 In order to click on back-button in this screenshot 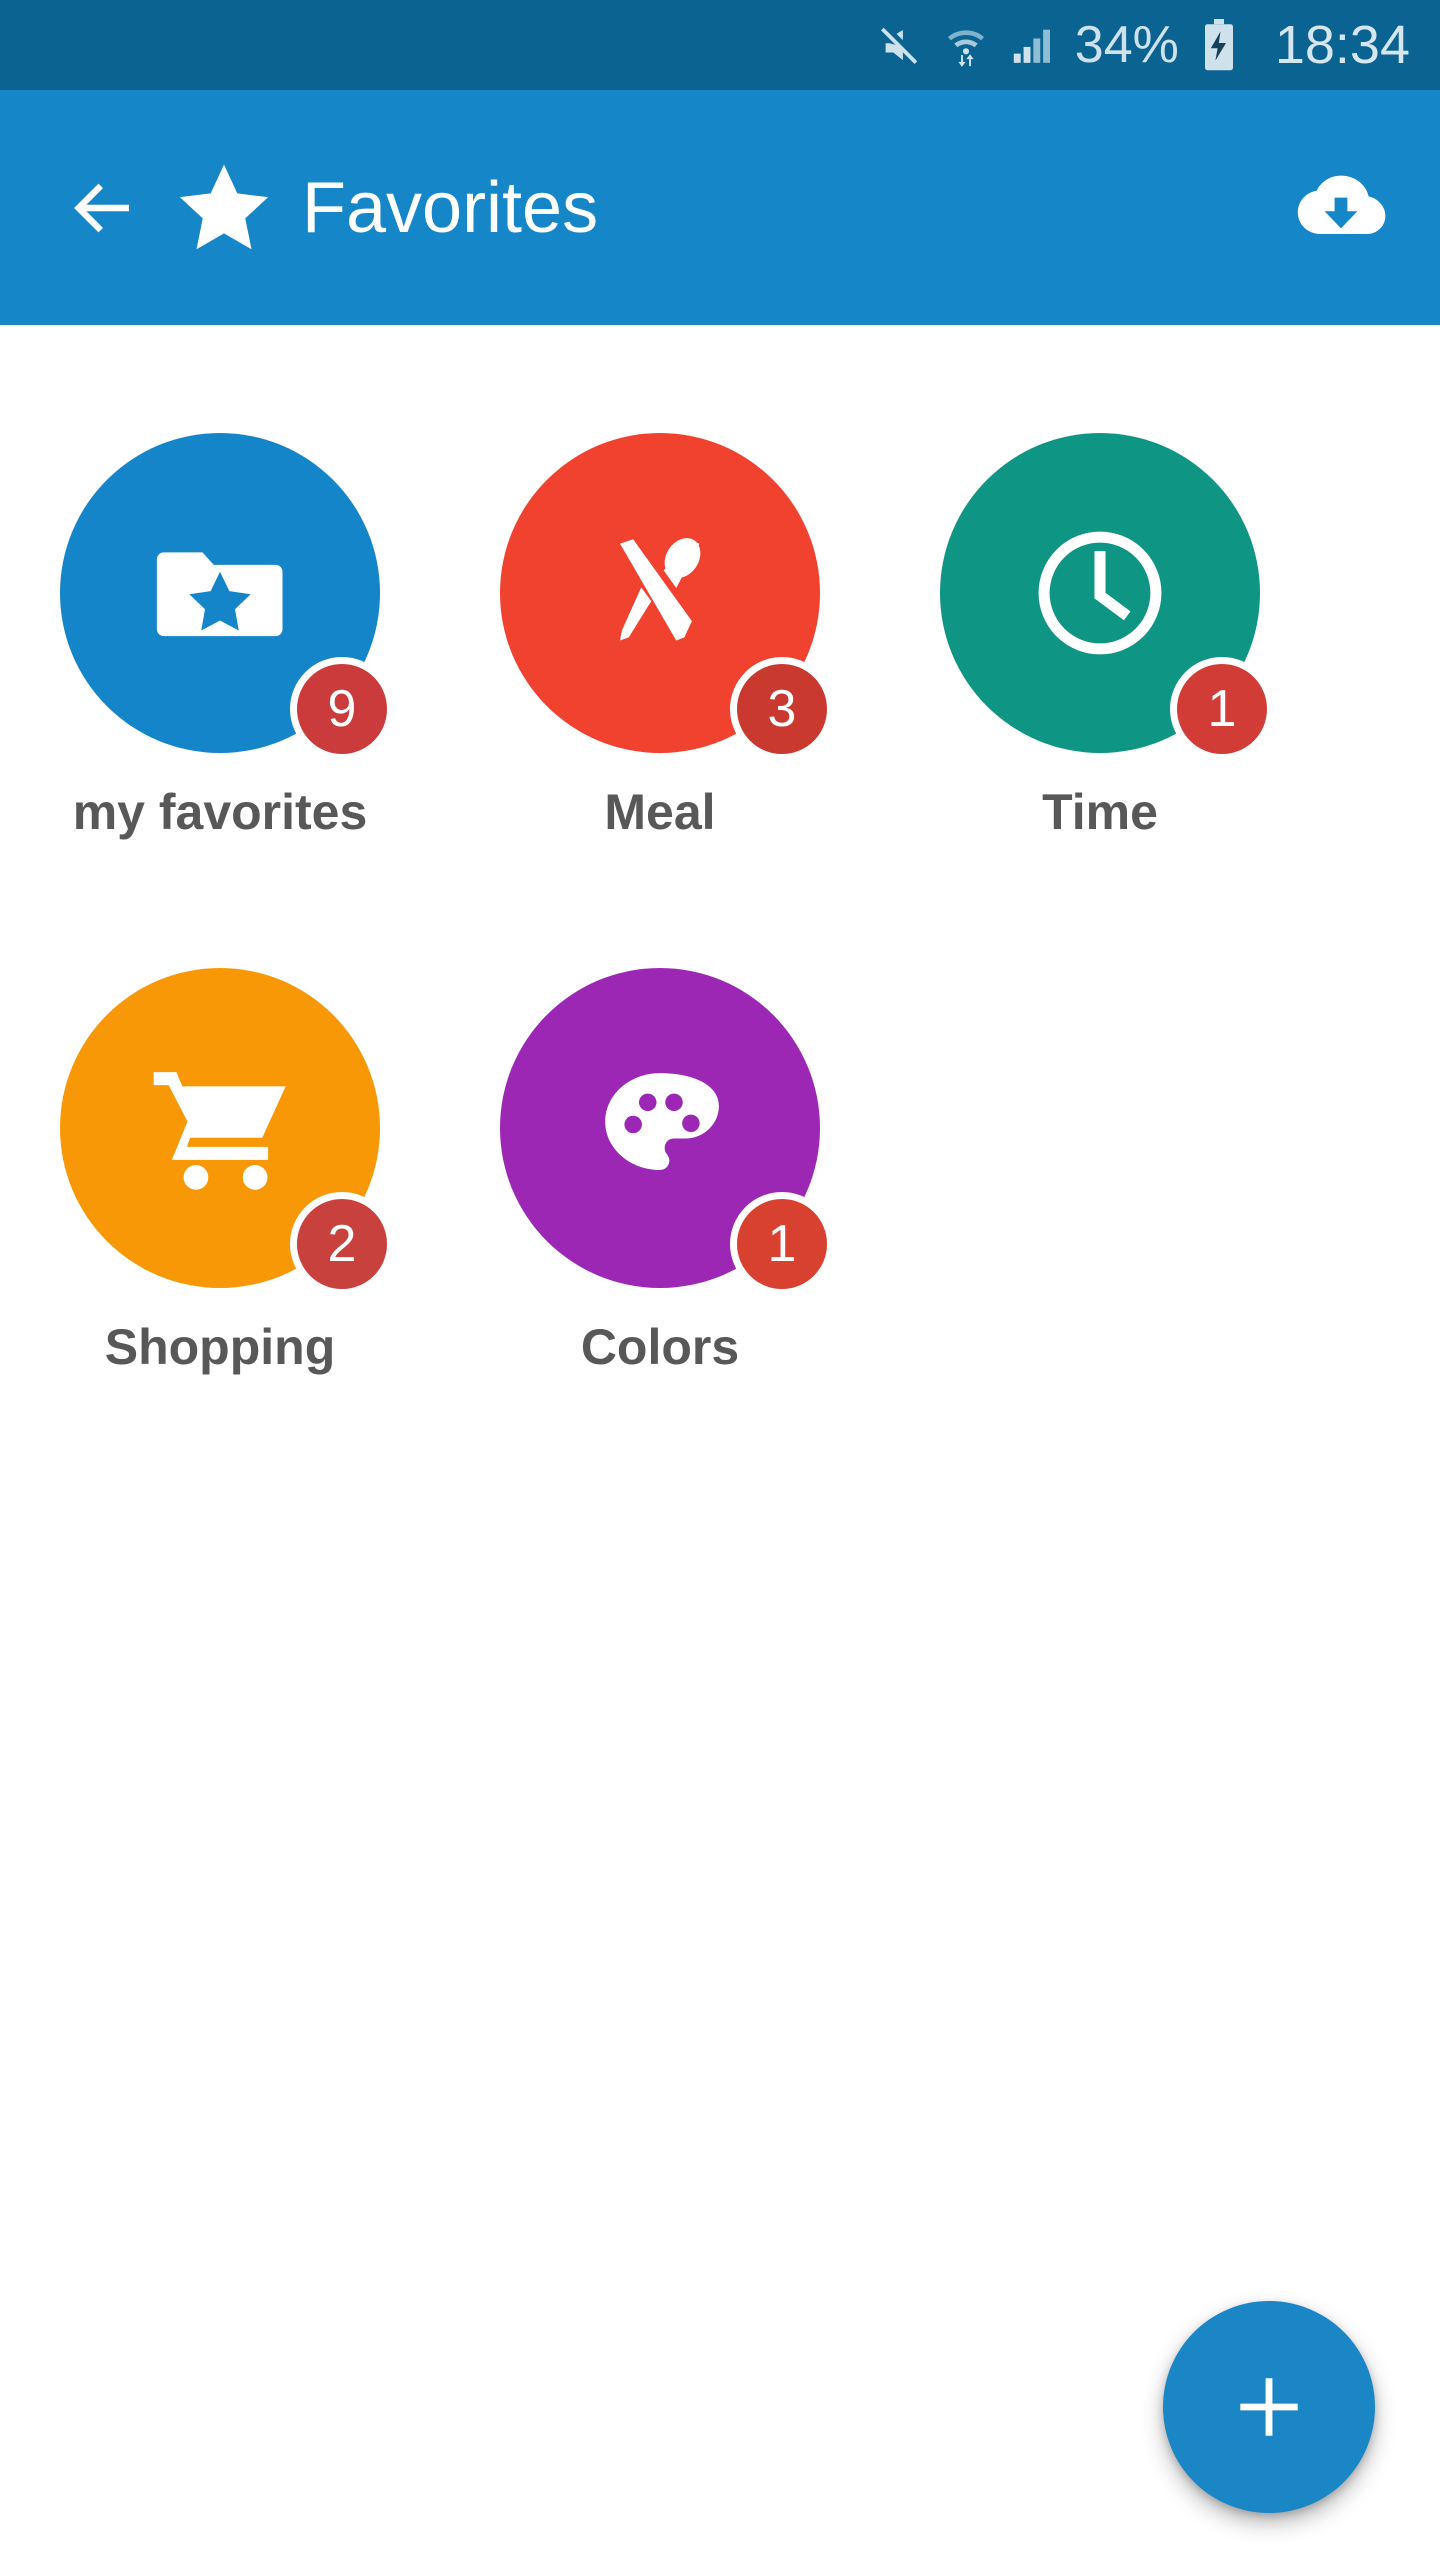, I will do `click(103, 208)`.